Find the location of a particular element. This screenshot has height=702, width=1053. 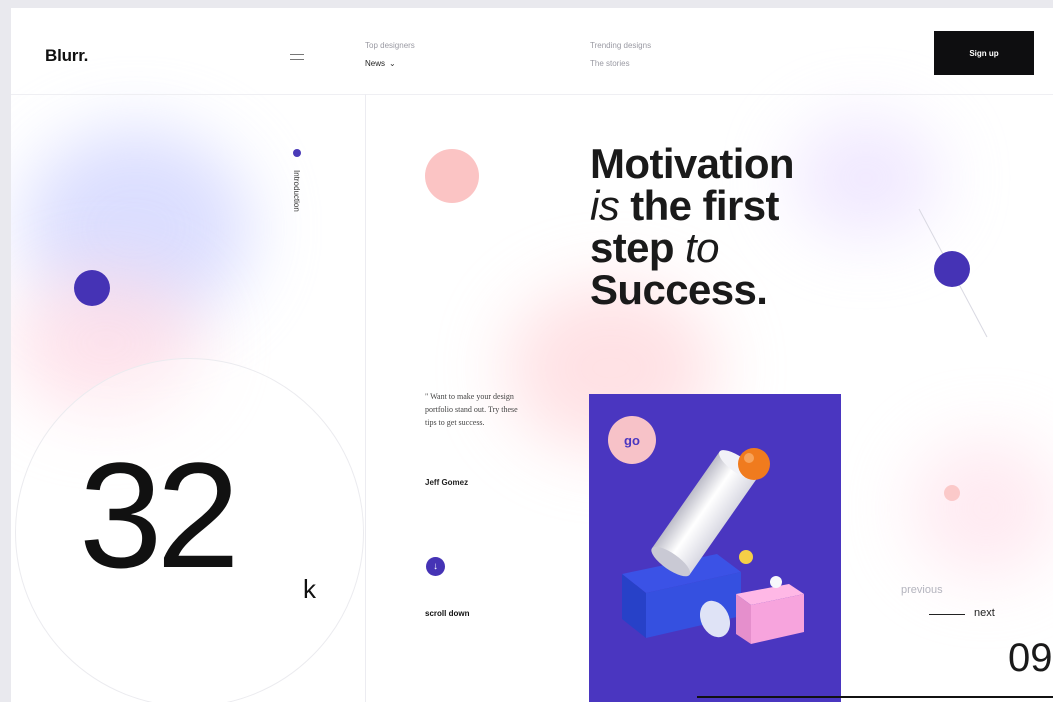

nav-news-link: News ⌄ is located at coordinates (390, 63).